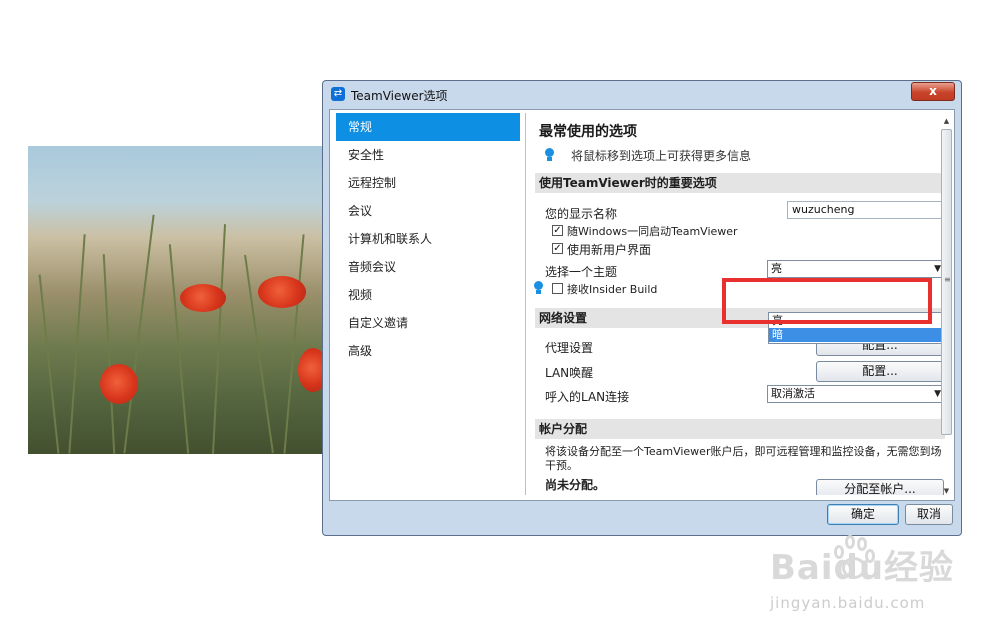  What do you see at coordinates (428, 295) in the screenshot?
I see `nav-item-video: 视频` at bounding box center [428, 295].